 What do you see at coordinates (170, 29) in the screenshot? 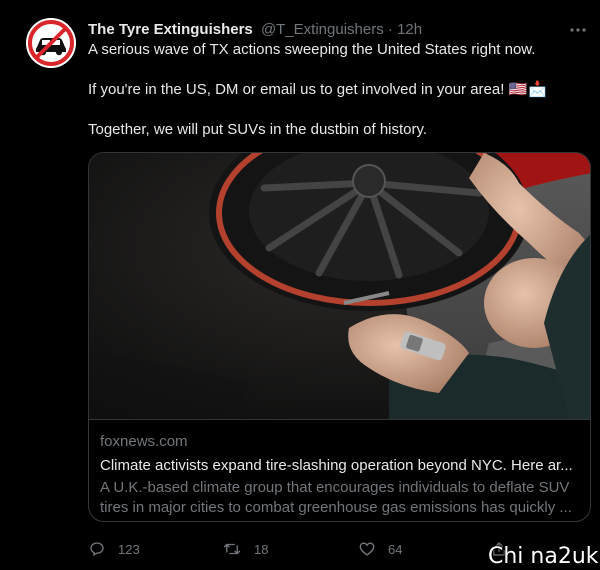
I see `author-name: The Tyre Extinguishers` at bounding box center [170, 29].